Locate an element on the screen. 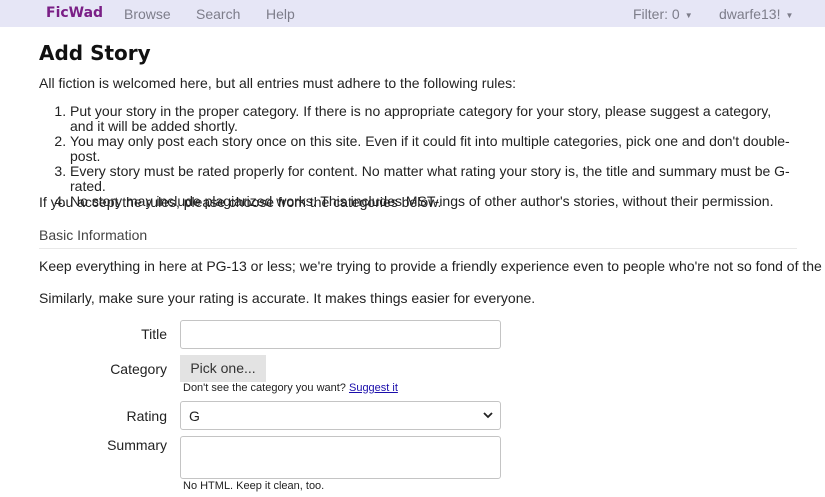  brand-logo-link: FicWad is located at coordinates (74, 13).